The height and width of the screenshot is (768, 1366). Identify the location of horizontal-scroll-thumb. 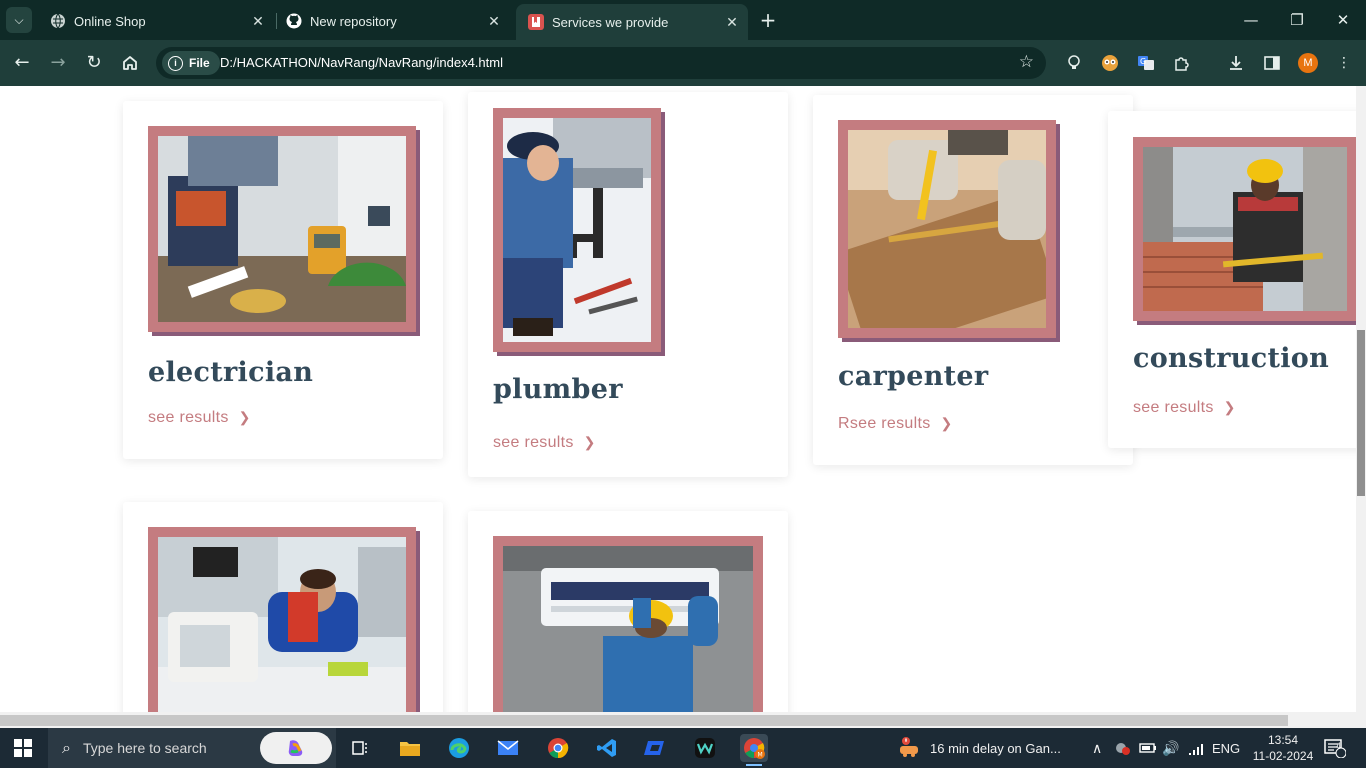
(644, 720).